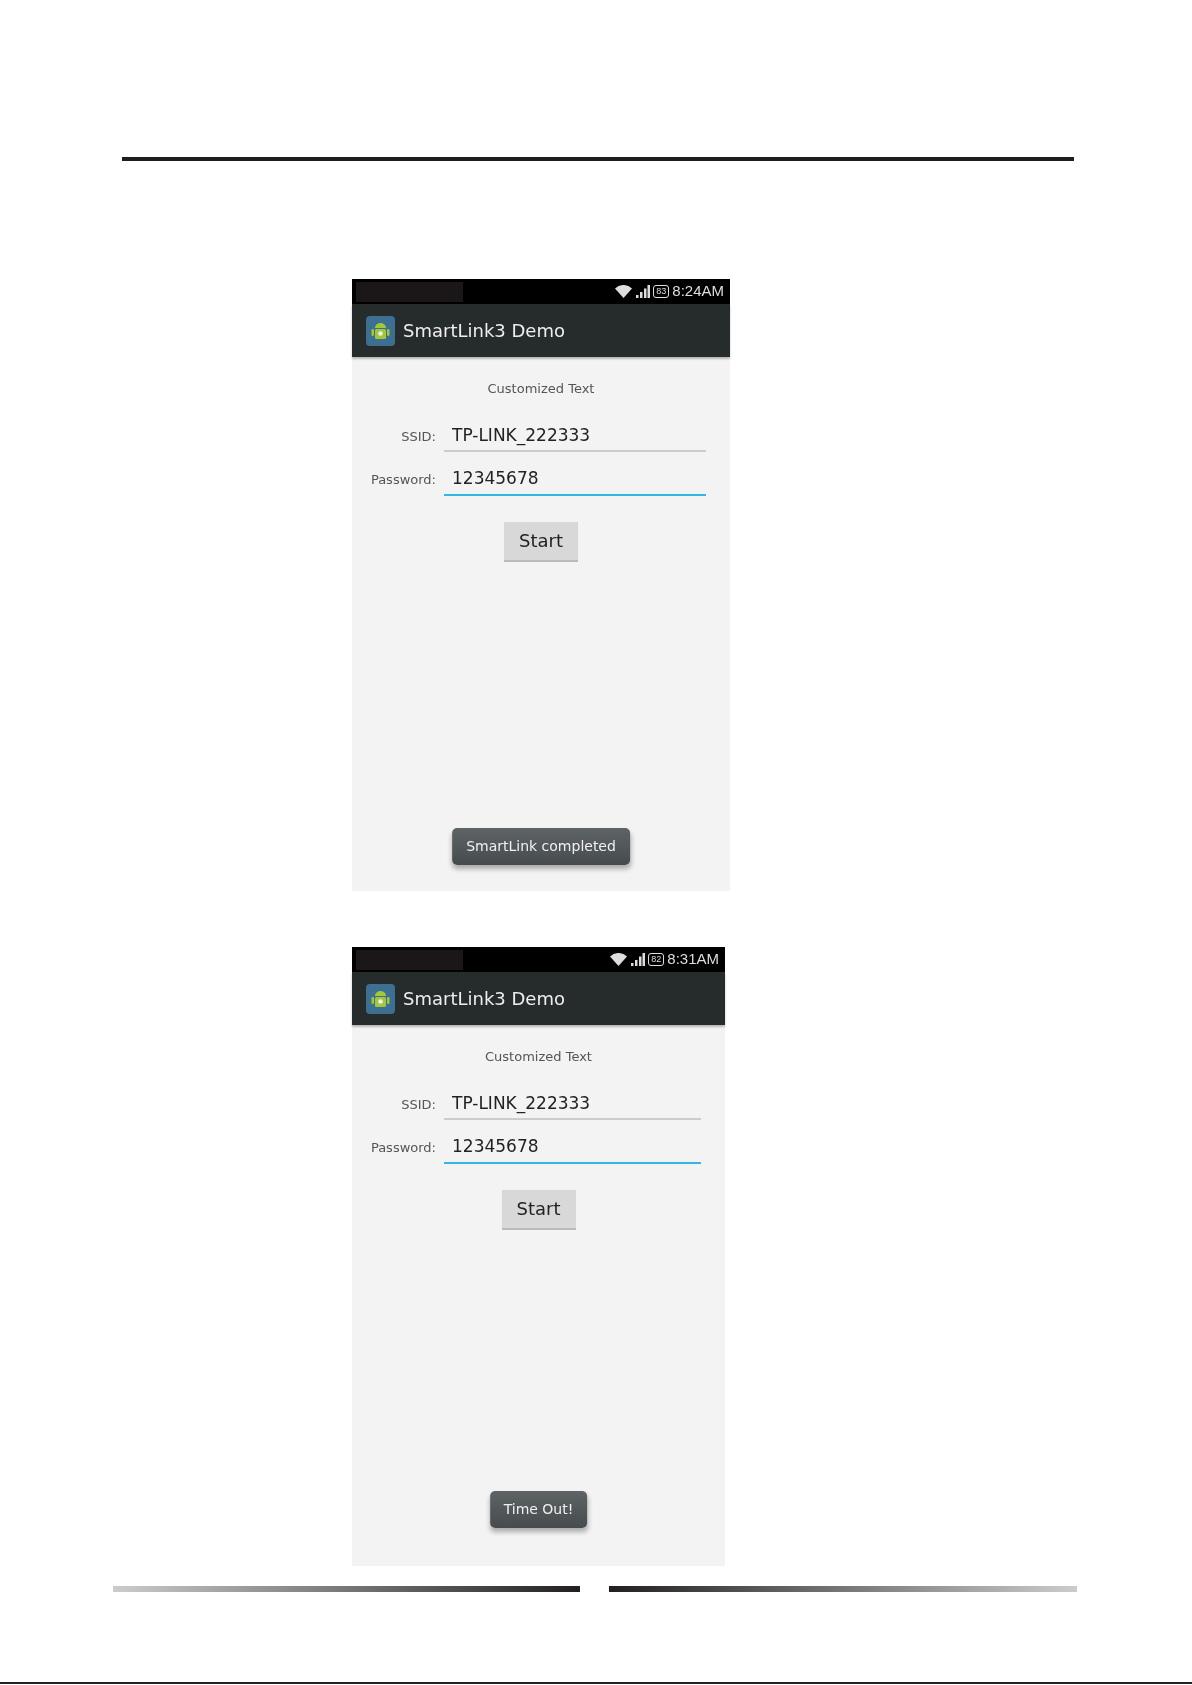 The image size is (1192, 1685). What do you see at coordinates (656, 959) in the screenshot?
I see `battery-level: 82` at bounding box center [656, 959].